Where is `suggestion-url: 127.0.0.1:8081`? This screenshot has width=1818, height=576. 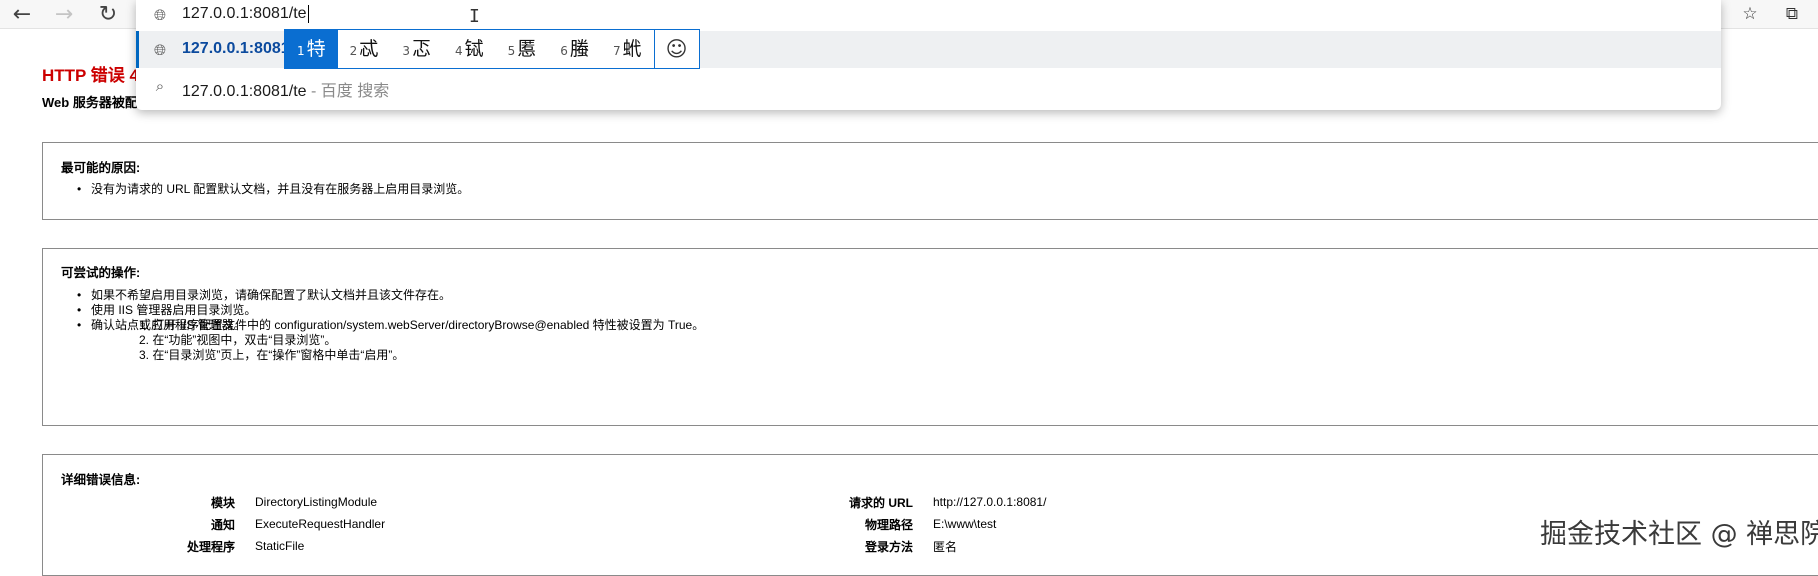
suggestion-url: 127.0.0.1:8081 is located at coordinates (236, 49).